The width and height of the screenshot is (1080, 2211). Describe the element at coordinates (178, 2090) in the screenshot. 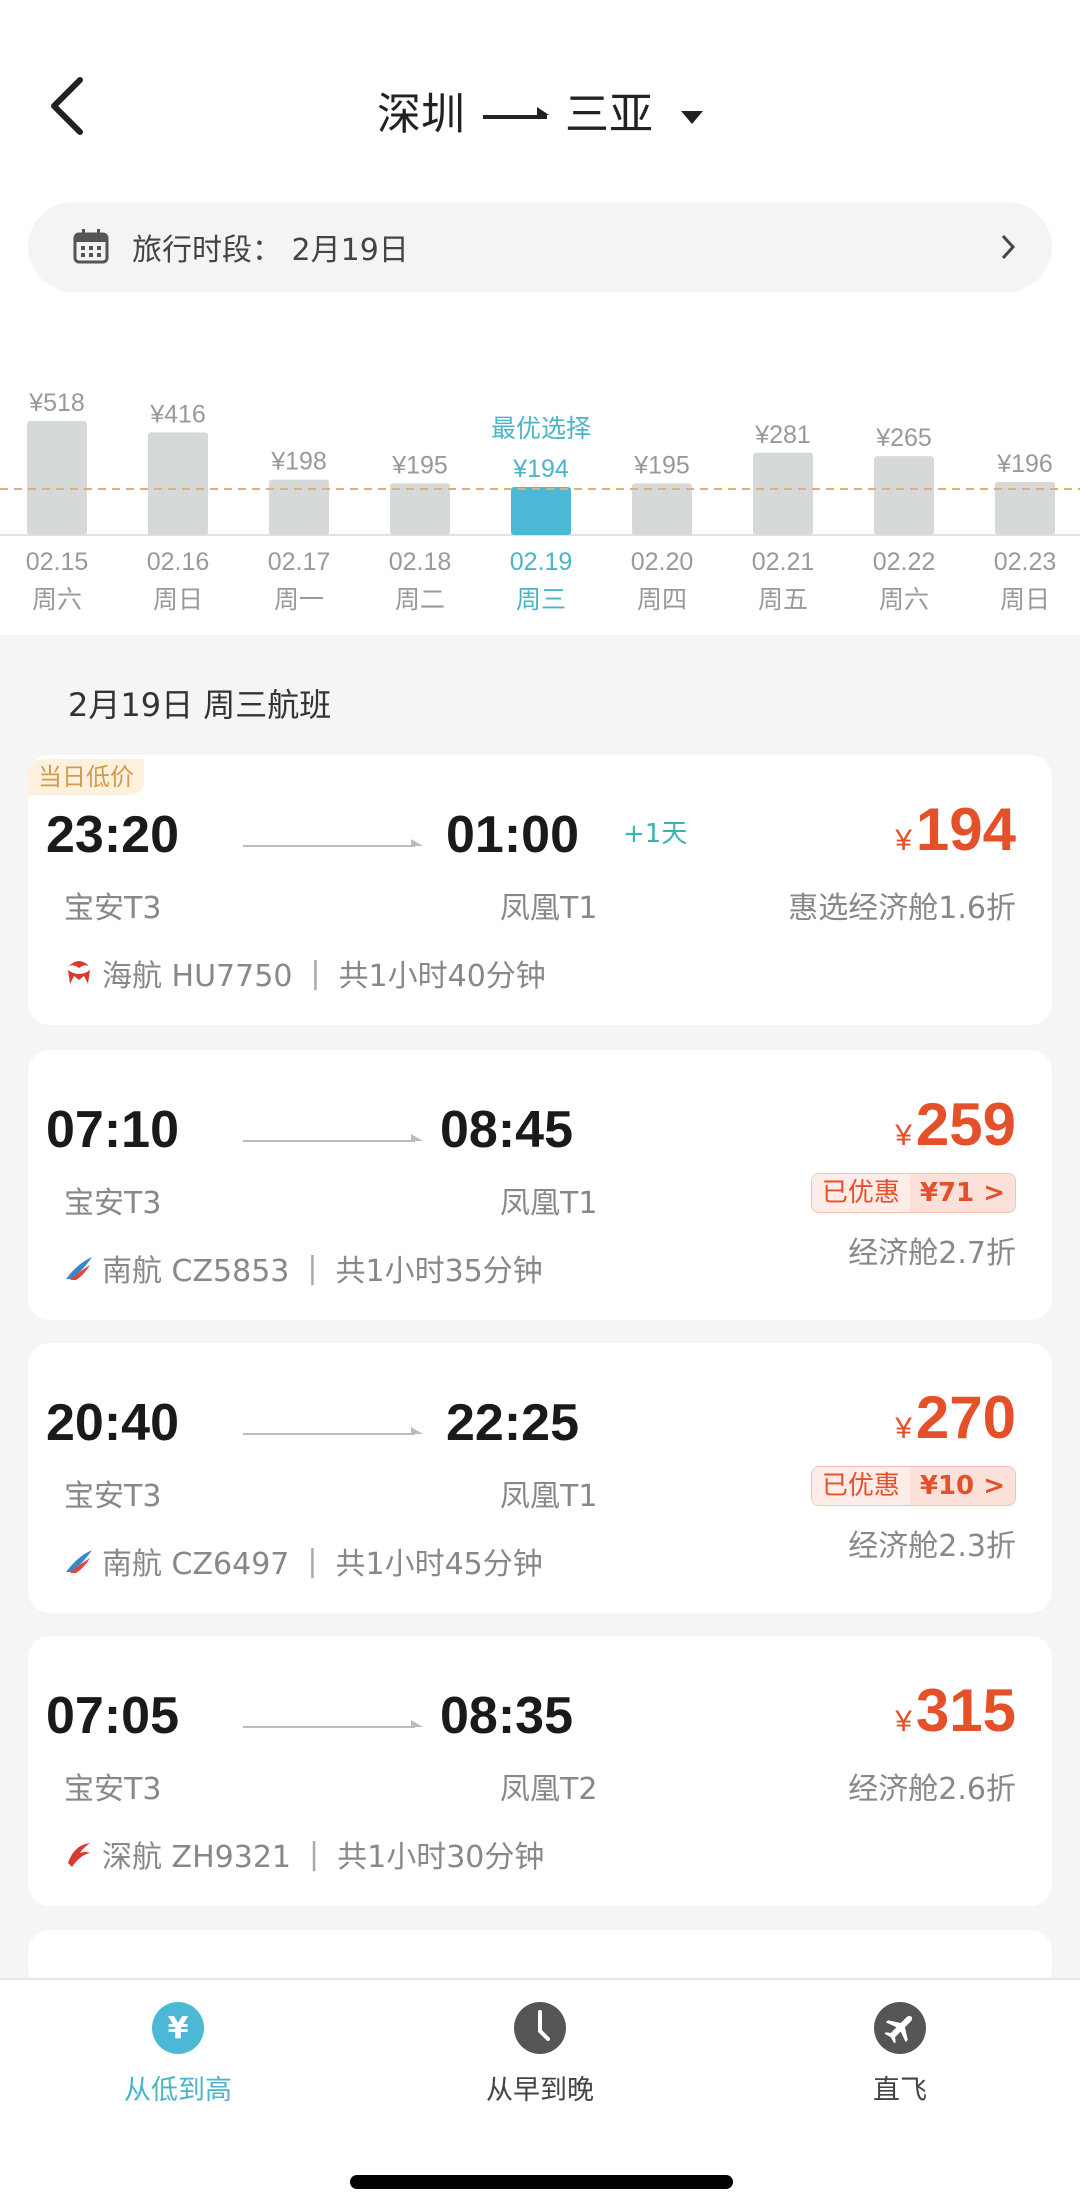

I see `tab-label: 从低到高` at that location.